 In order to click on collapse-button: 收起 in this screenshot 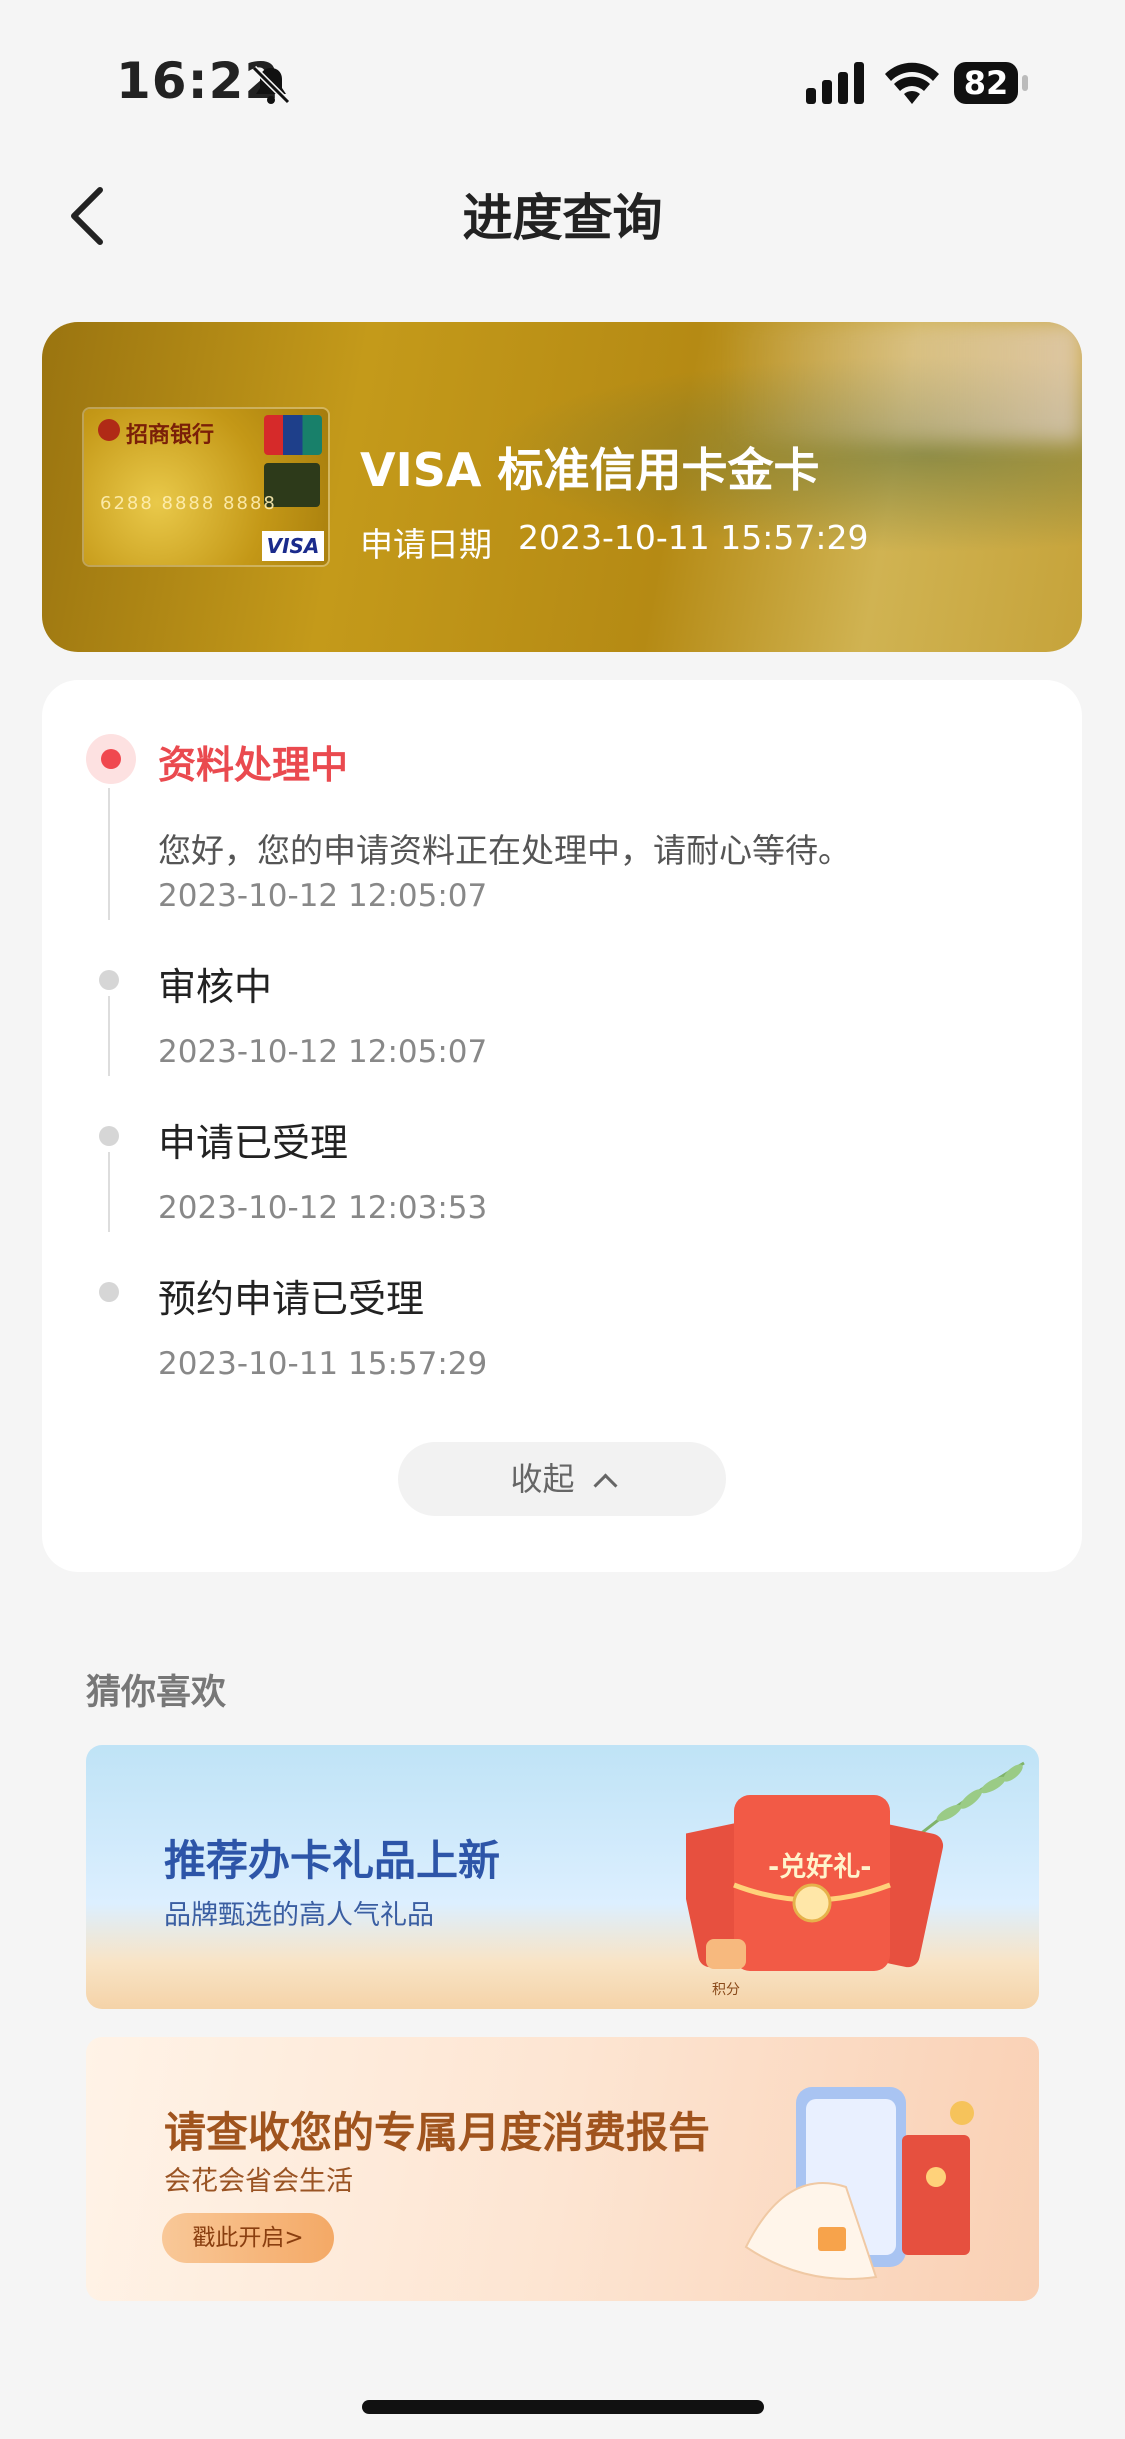, I will do `click(562, 1479)`.